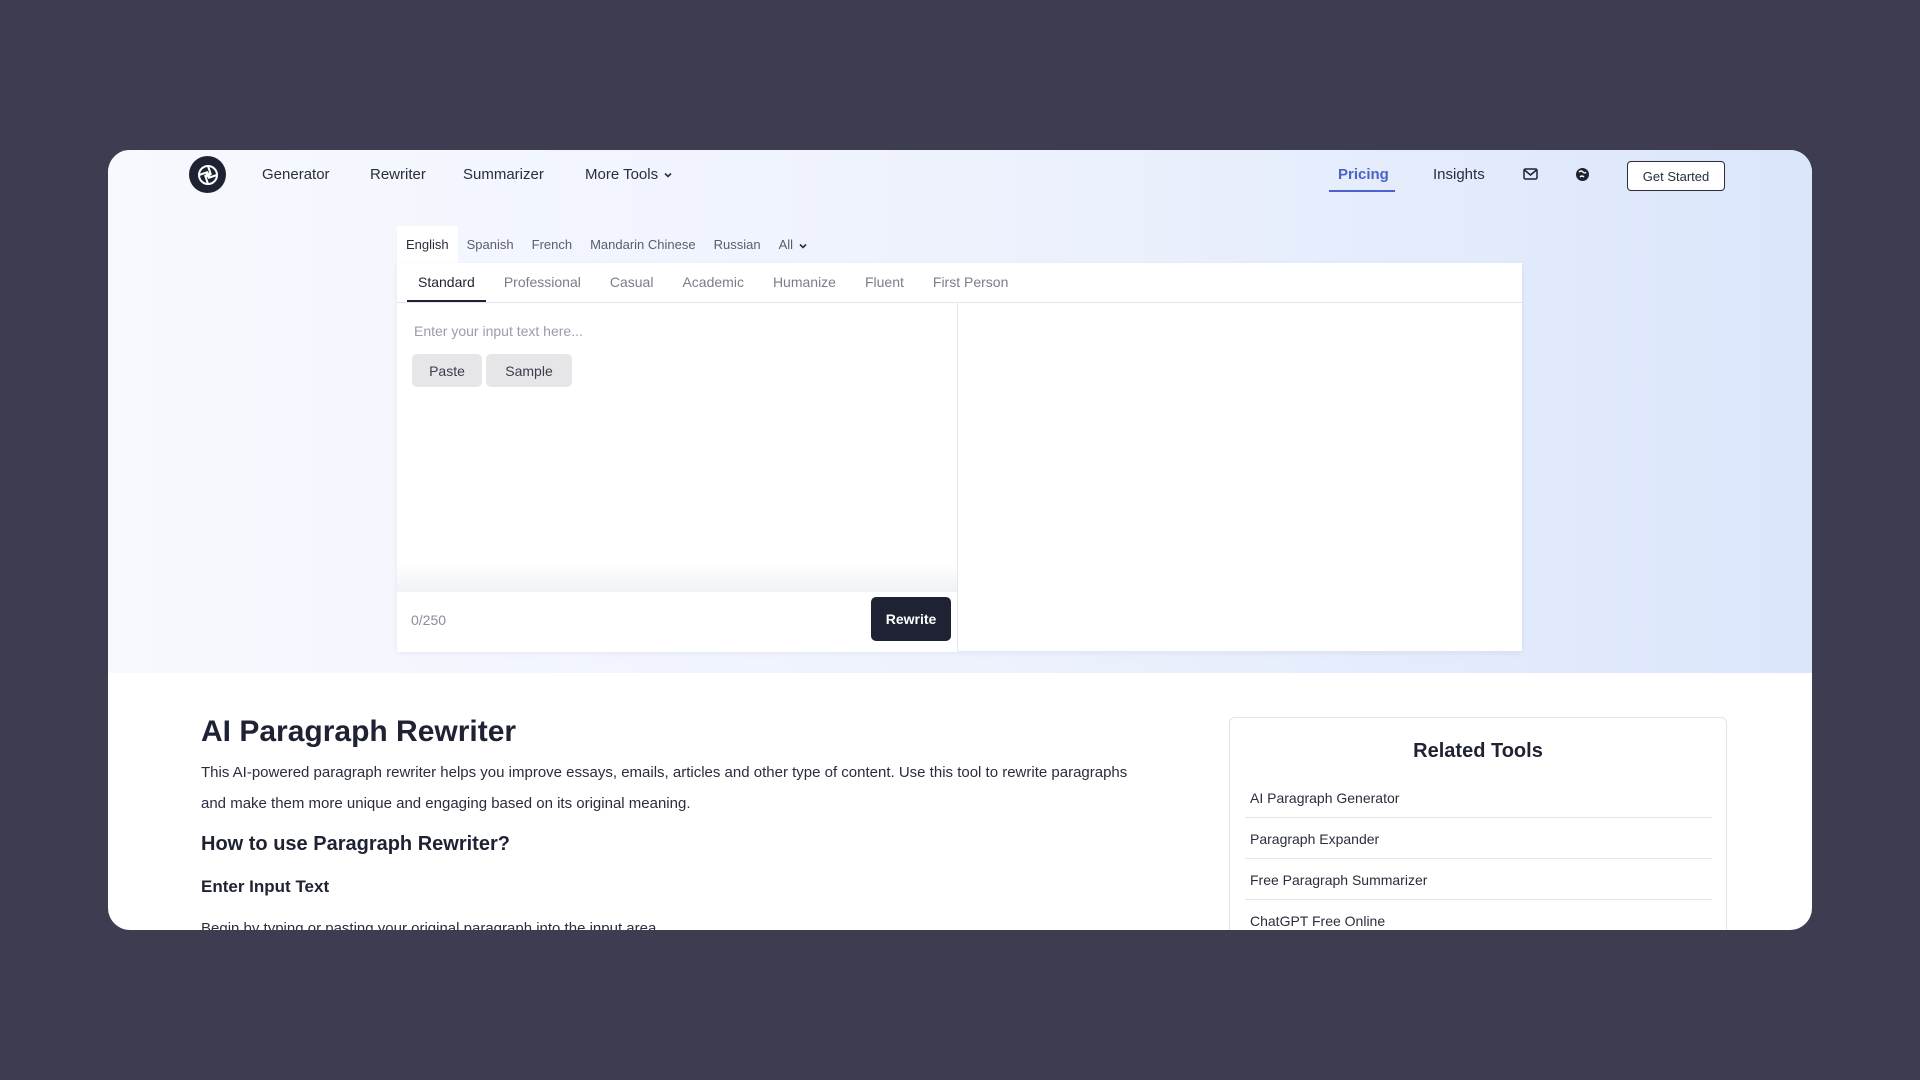 This screenshot has height=1080, width=1920. What do you see at coordinates (427, 244) in the screenshot?
I see `lang-tab-english: English` at bounding box center [427, 244].